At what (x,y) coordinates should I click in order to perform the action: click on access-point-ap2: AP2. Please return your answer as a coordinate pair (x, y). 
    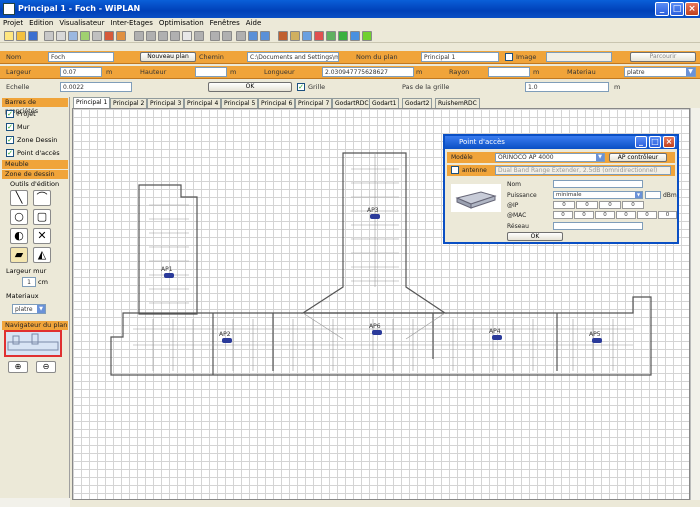
    Looking at the image, I should click on (225, 337).